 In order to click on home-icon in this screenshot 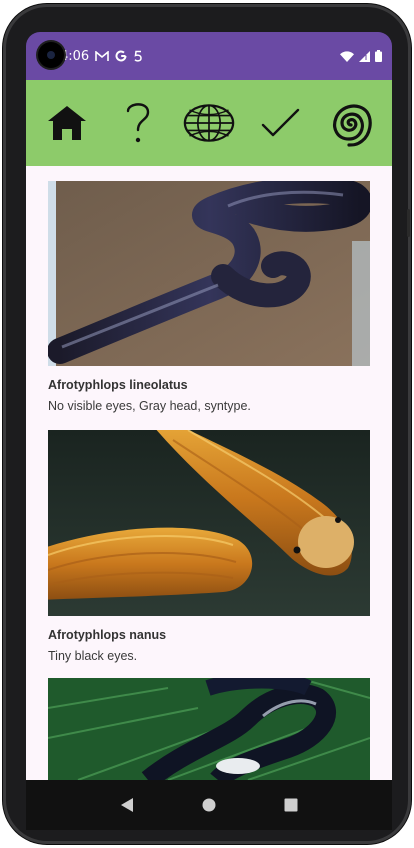, I will do `click(67, 123)`.